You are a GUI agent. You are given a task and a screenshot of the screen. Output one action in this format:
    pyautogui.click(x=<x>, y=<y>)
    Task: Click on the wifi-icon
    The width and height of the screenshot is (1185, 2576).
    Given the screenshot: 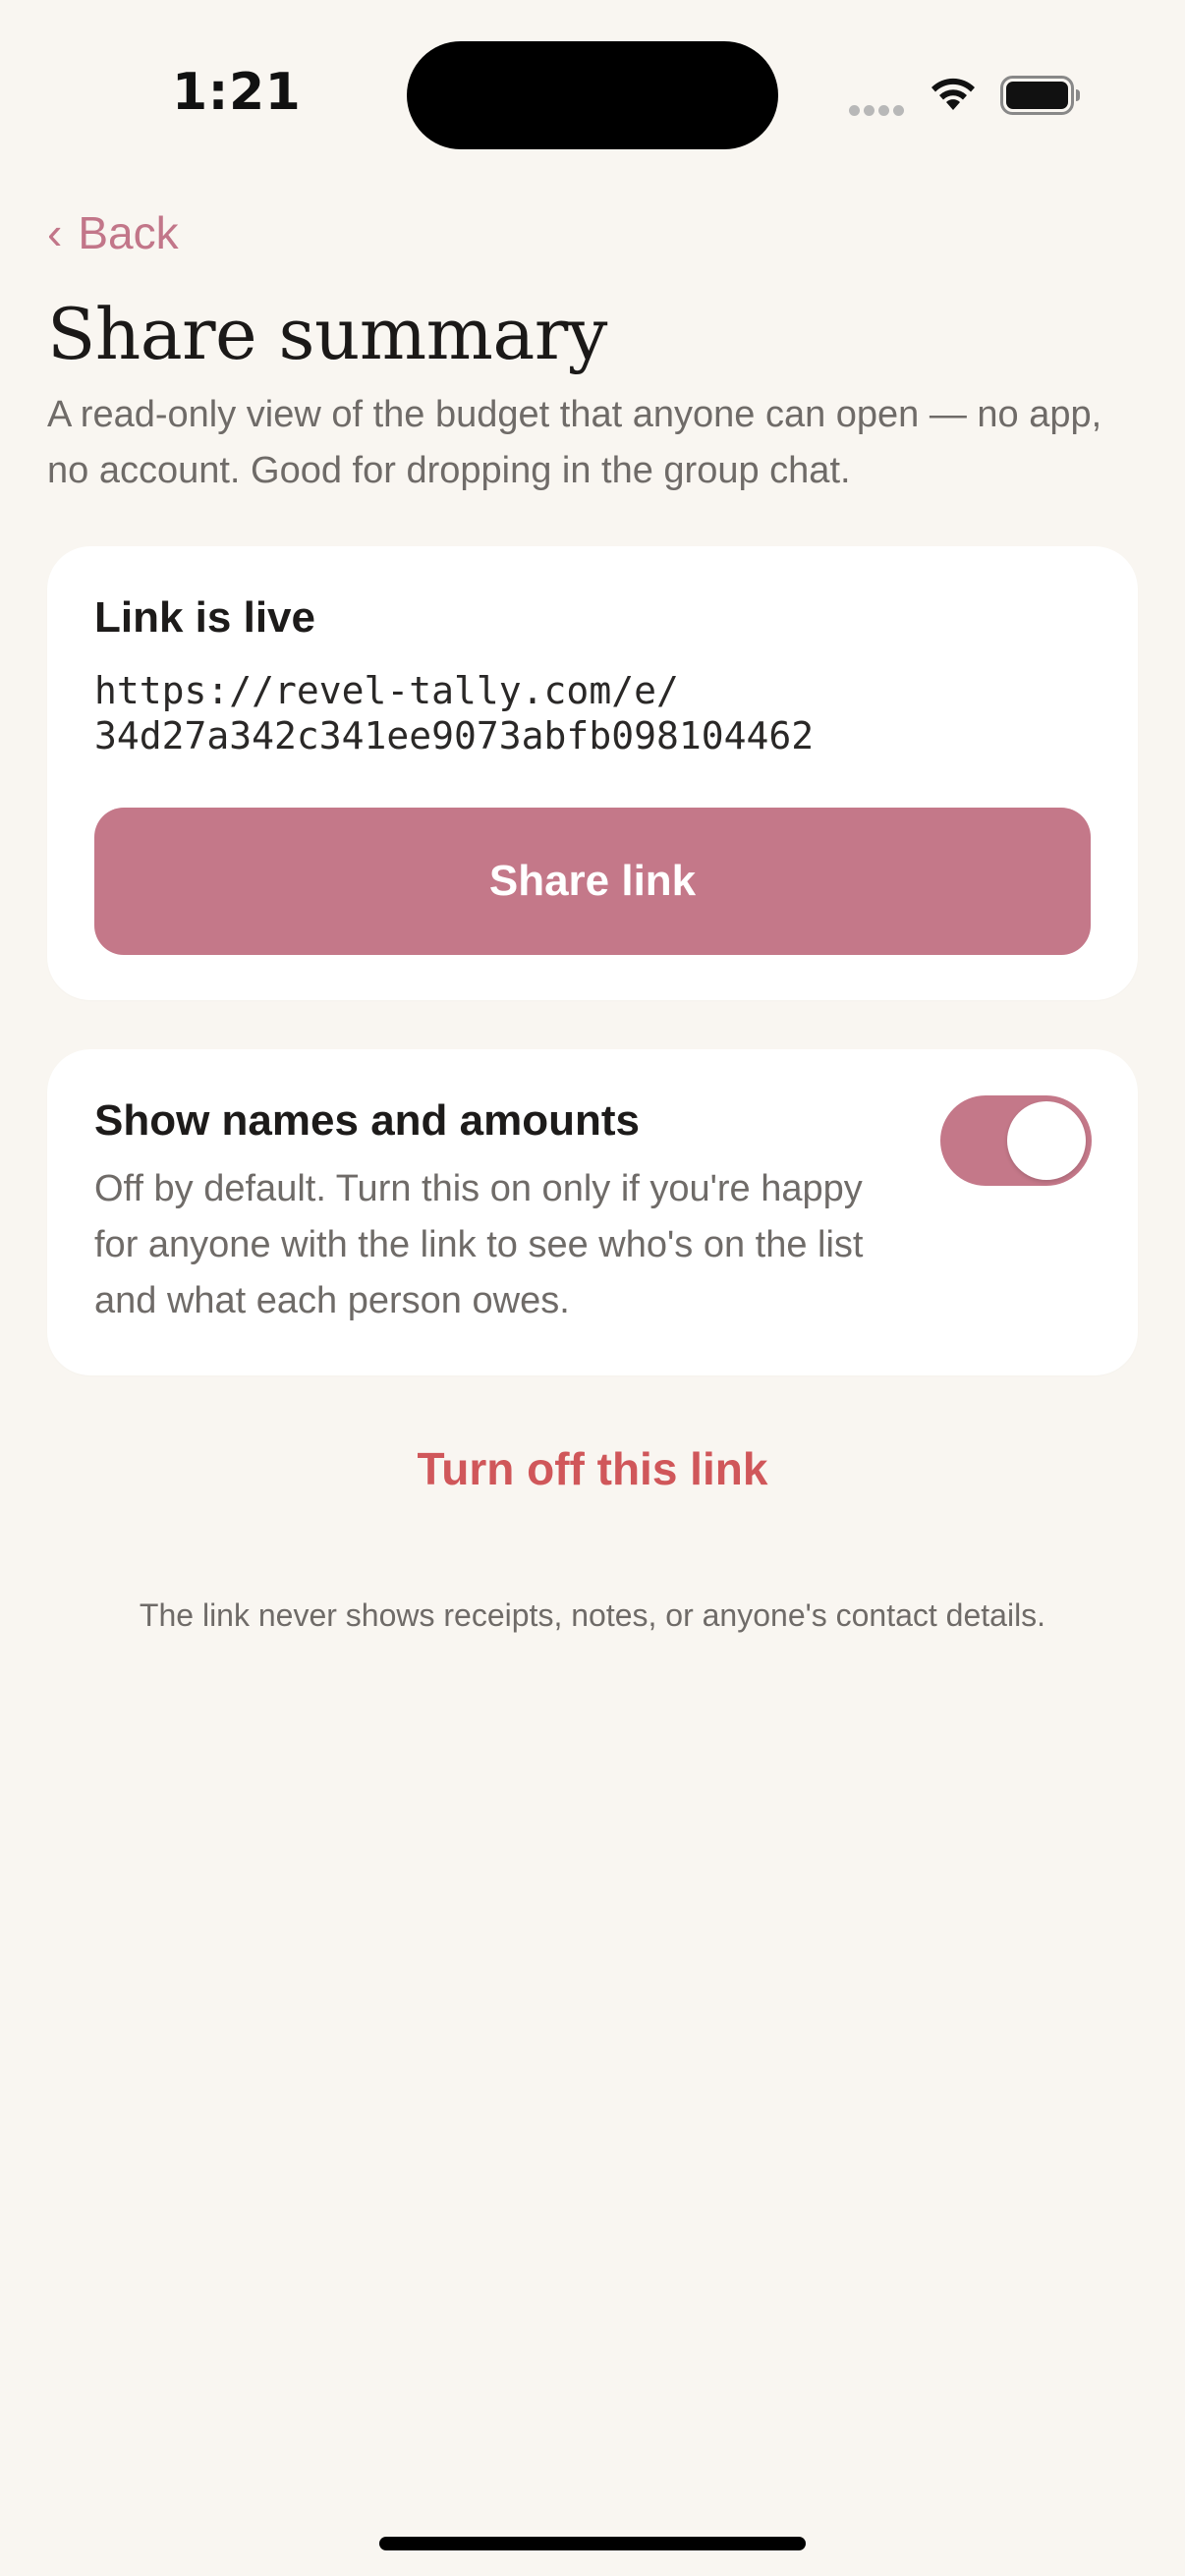 What is the action you would take?
    pyautogui.click(x=953, y=94)
    